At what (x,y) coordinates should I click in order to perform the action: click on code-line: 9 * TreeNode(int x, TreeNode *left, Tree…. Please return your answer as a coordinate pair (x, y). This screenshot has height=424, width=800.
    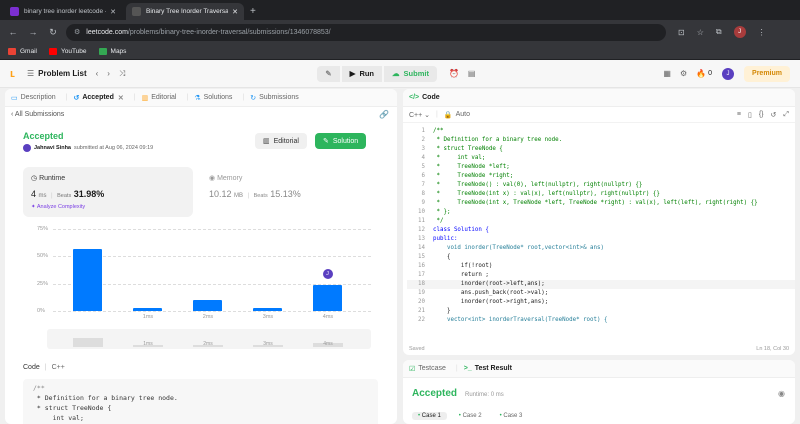
    Looking at the image, I should click on (601, 203).